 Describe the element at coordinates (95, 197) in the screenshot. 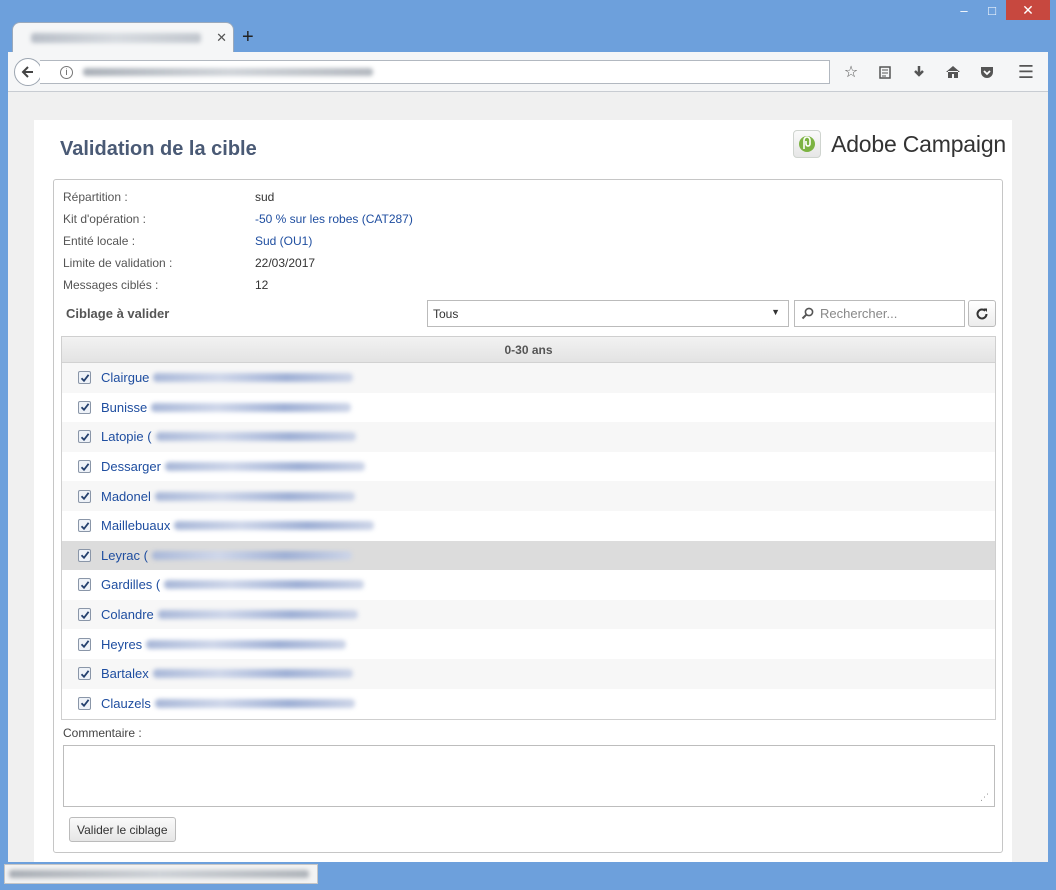

I see `info-label: Répartition :` at that location.